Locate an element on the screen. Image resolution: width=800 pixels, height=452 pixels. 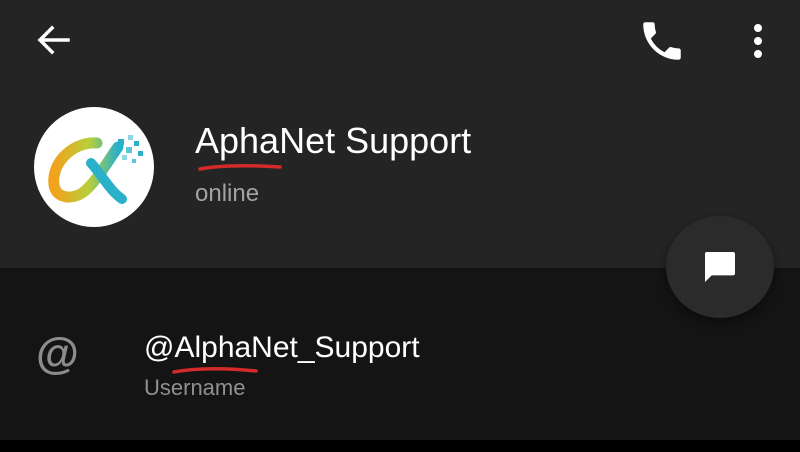
profile-name: AphaNet Support is located at coordinates (333, 140).